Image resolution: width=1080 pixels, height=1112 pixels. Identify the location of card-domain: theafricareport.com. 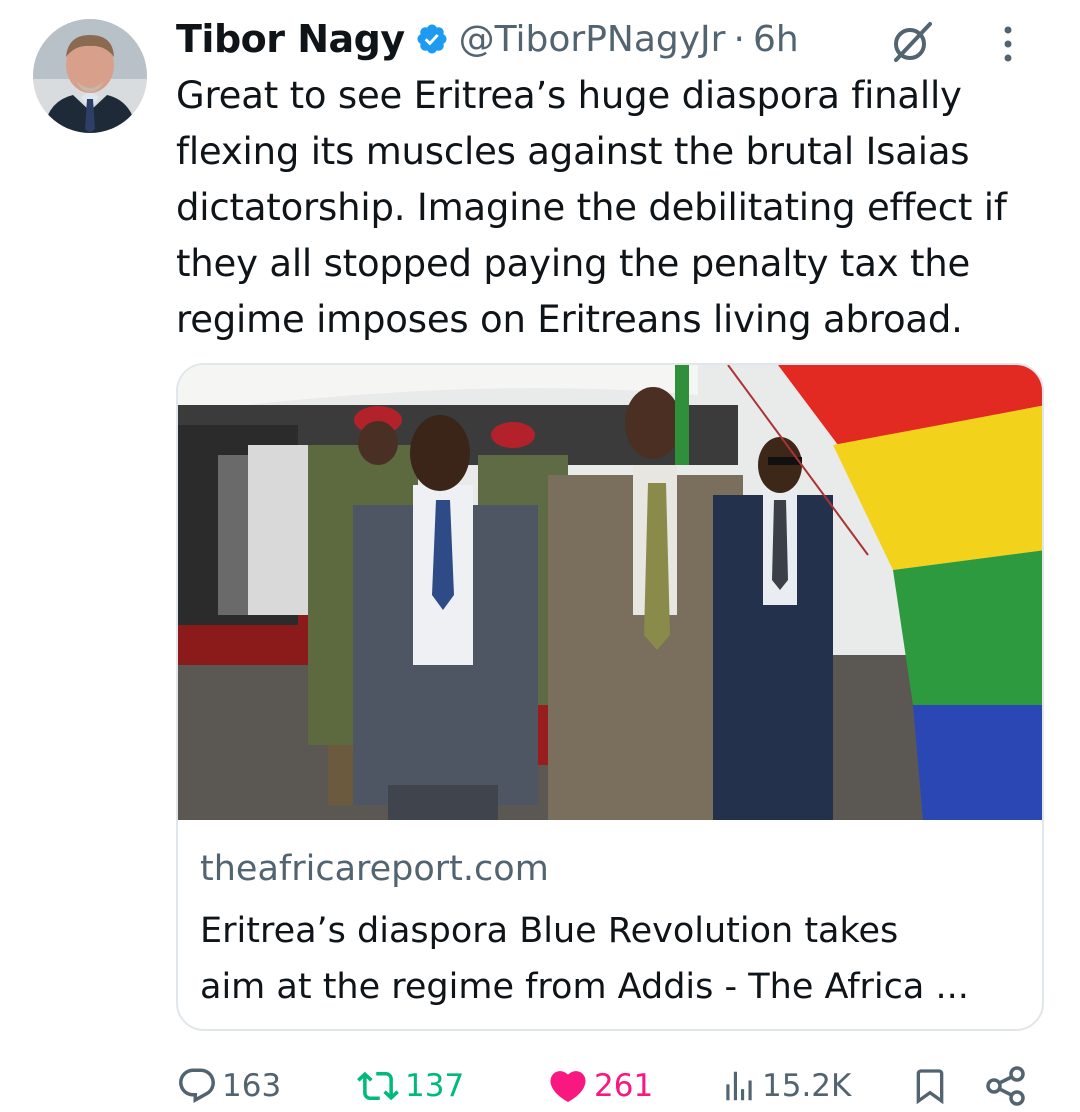
(374, 869).